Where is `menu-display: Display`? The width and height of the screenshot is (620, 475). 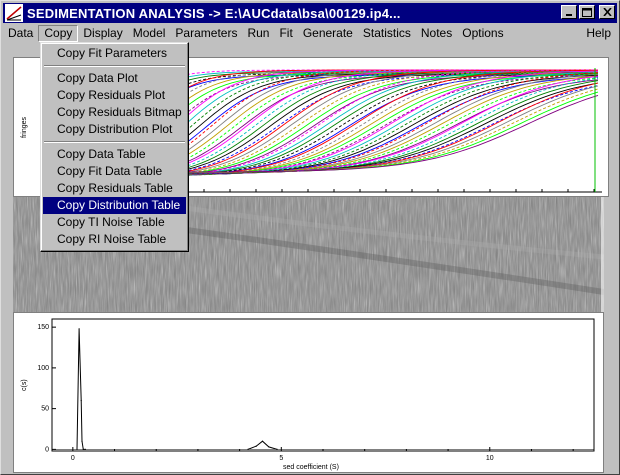
menu-display: Display is located at coordinates (102, 33).